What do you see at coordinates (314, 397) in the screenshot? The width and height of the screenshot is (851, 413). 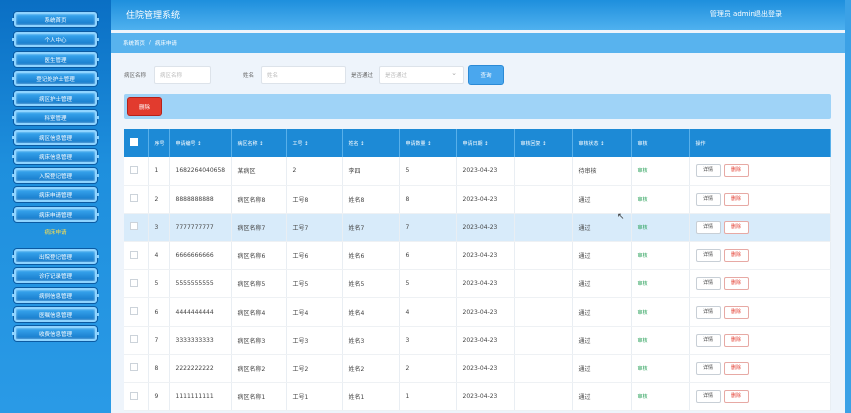 I see `cell-job: 工号1` at bounding box center [314, 397].